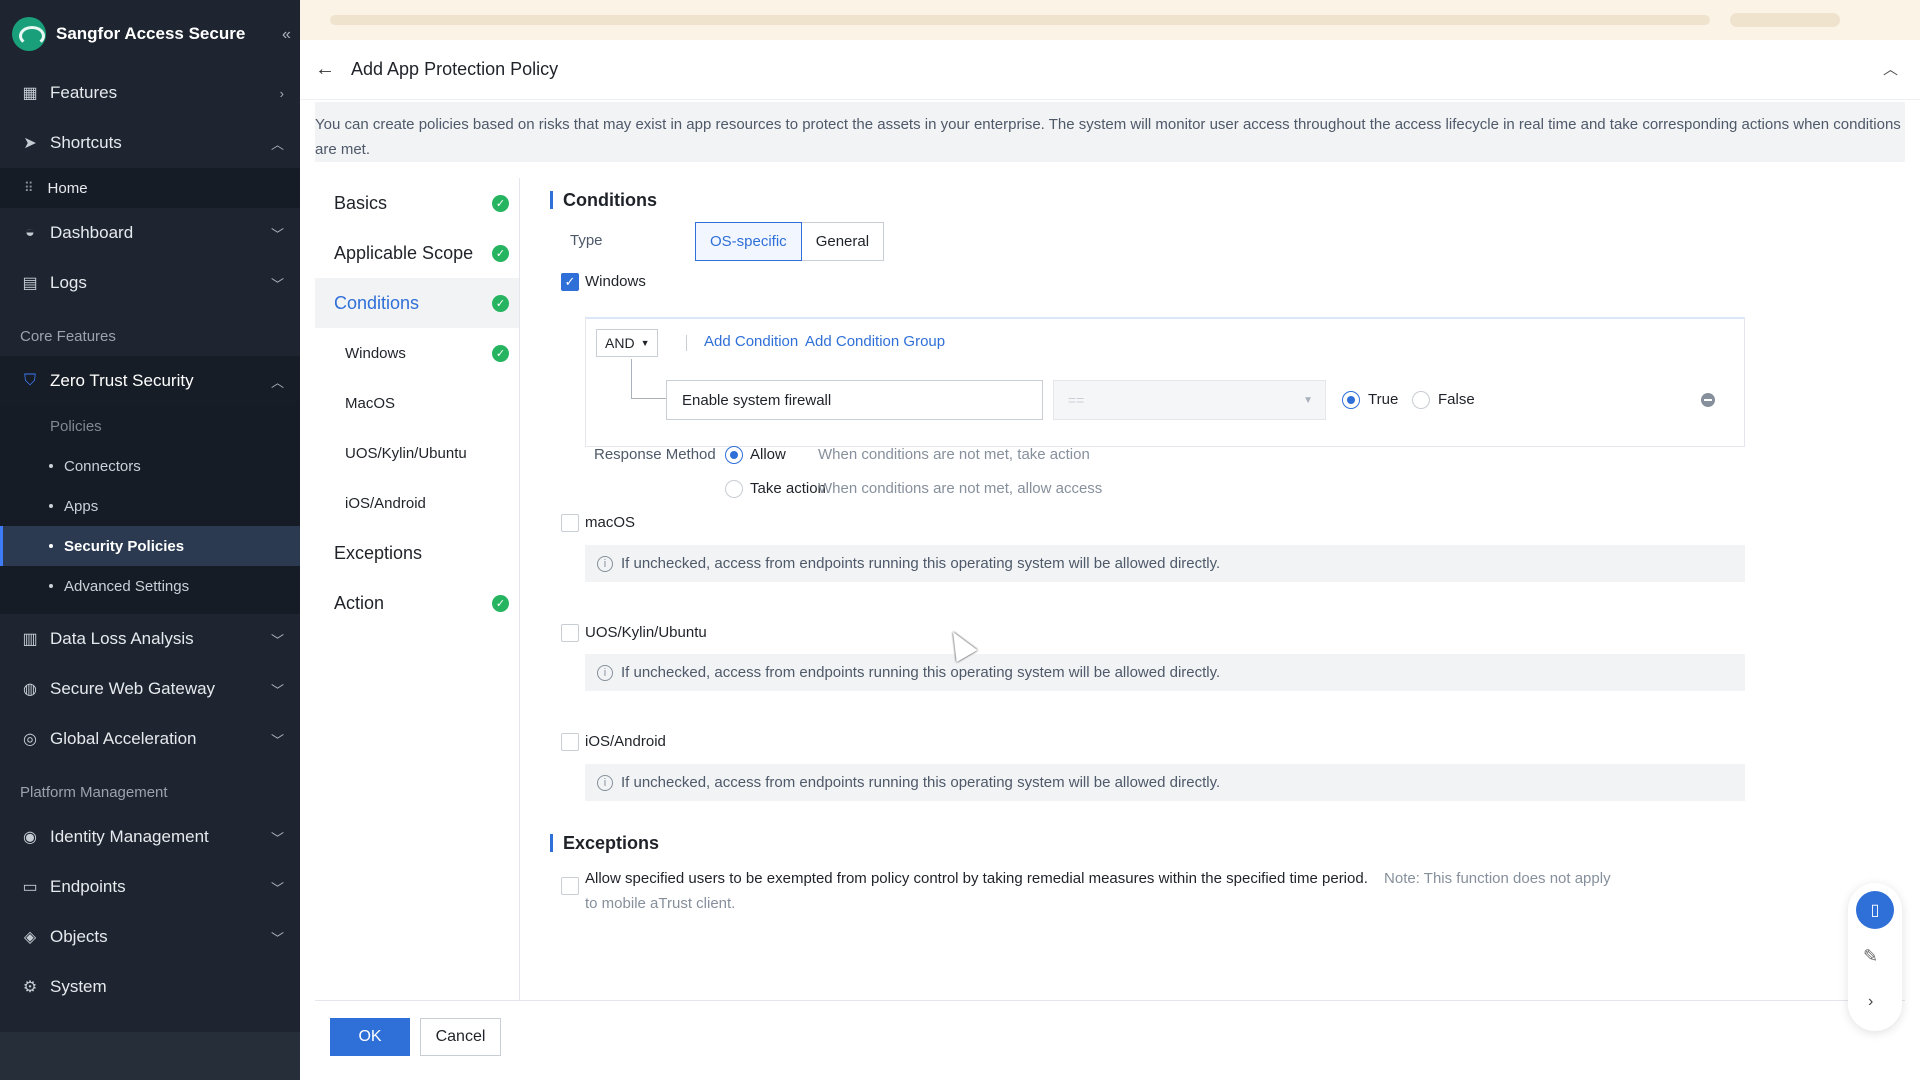 The image size is (1920, 1080). Describe the element at coordinates (1189, 400) in the screenshot. I see `comparator-select: == ▼` at that location.